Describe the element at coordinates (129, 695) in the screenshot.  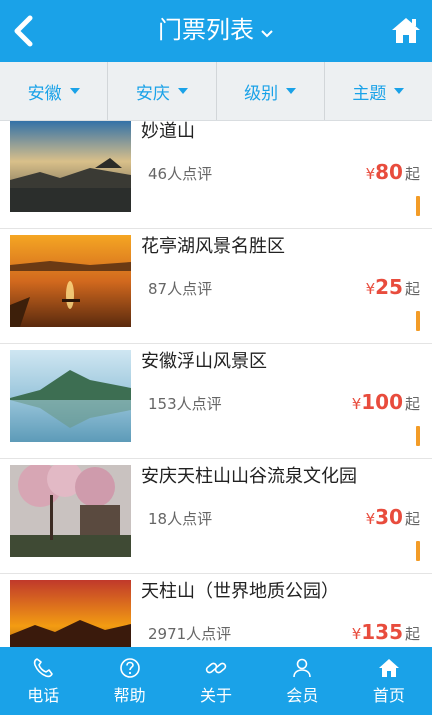
I see `tab-label: 帮助` at that location.